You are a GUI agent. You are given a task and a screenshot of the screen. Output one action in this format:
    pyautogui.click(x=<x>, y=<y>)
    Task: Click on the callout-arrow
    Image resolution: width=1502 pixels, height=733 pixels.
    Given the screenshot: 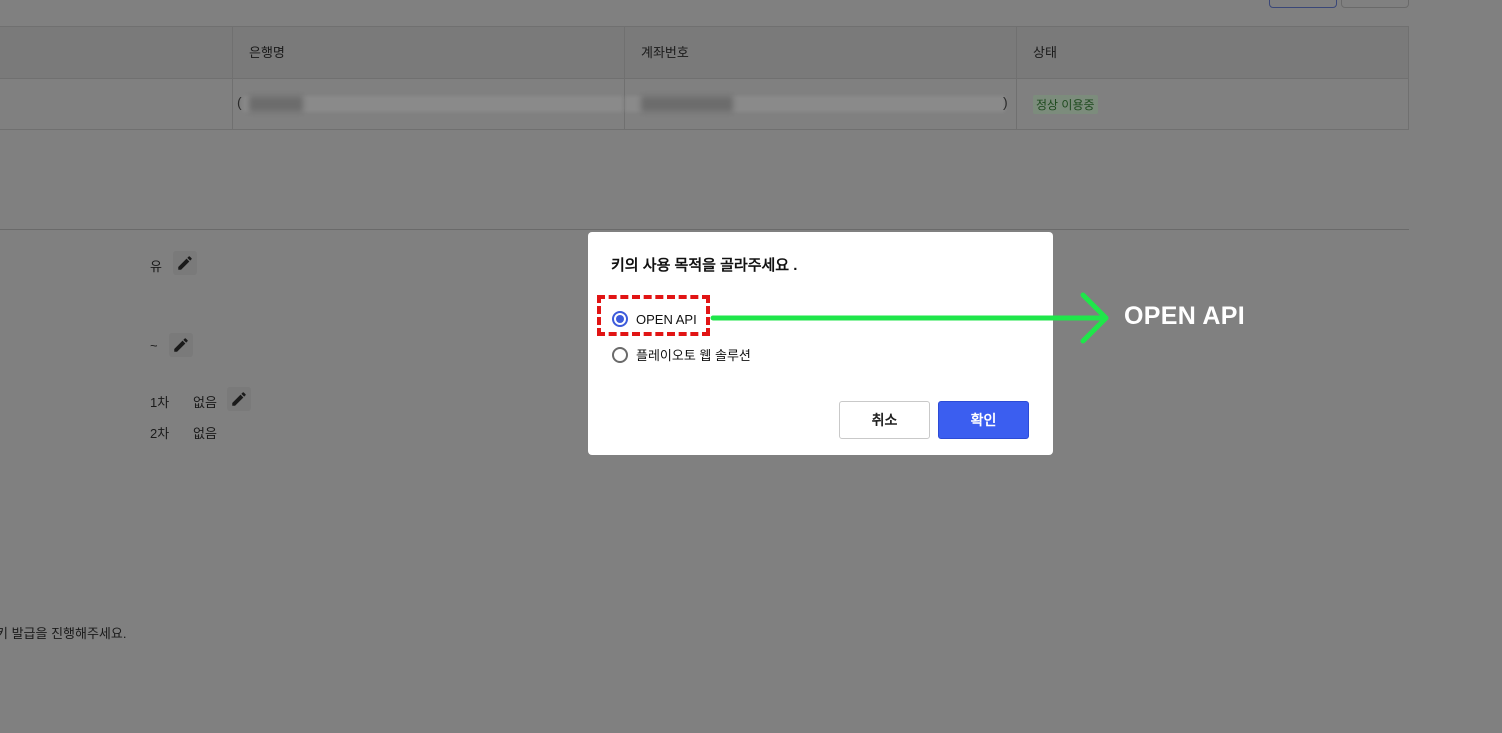 What is the action you would take?
    pyautogui.click(x=909, y=318)
    